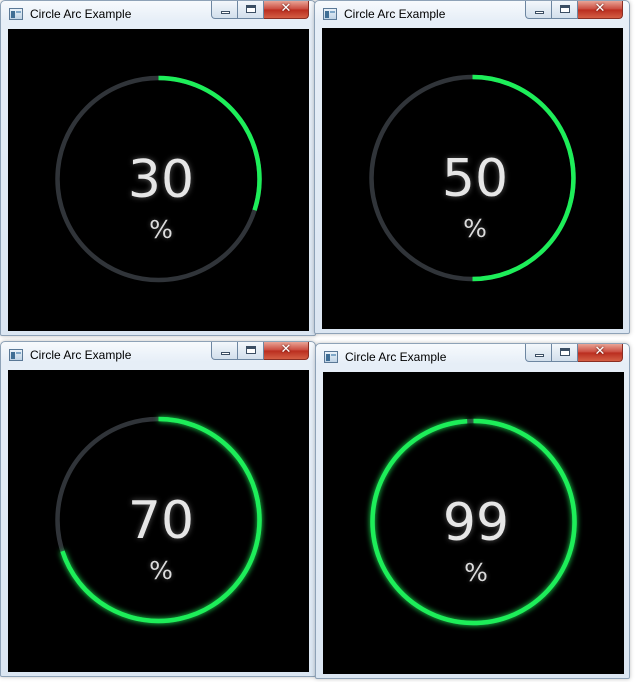  Describe the element at coordinates (161, 521) in the screenshot. I see `percent-value: 70` at that location.